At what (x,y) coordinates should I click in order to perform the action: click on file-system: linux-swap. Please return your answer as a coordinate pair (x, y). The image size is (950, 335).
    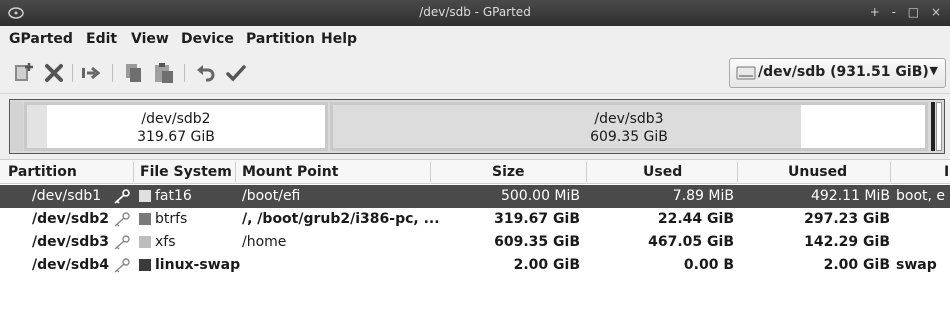
    Looking at the image, I should click on (198, 265).